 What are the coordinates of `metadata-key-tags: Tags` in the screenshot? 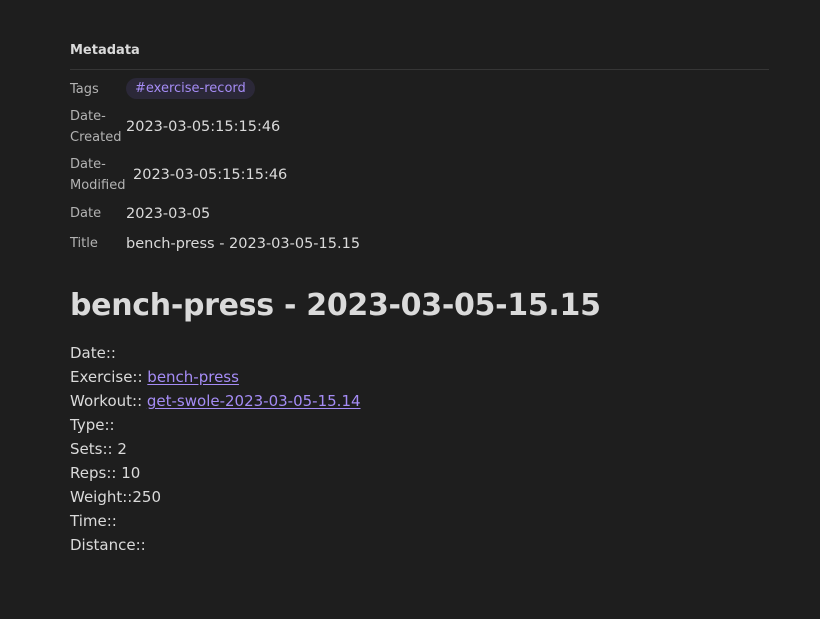 It's located at (84, 89).